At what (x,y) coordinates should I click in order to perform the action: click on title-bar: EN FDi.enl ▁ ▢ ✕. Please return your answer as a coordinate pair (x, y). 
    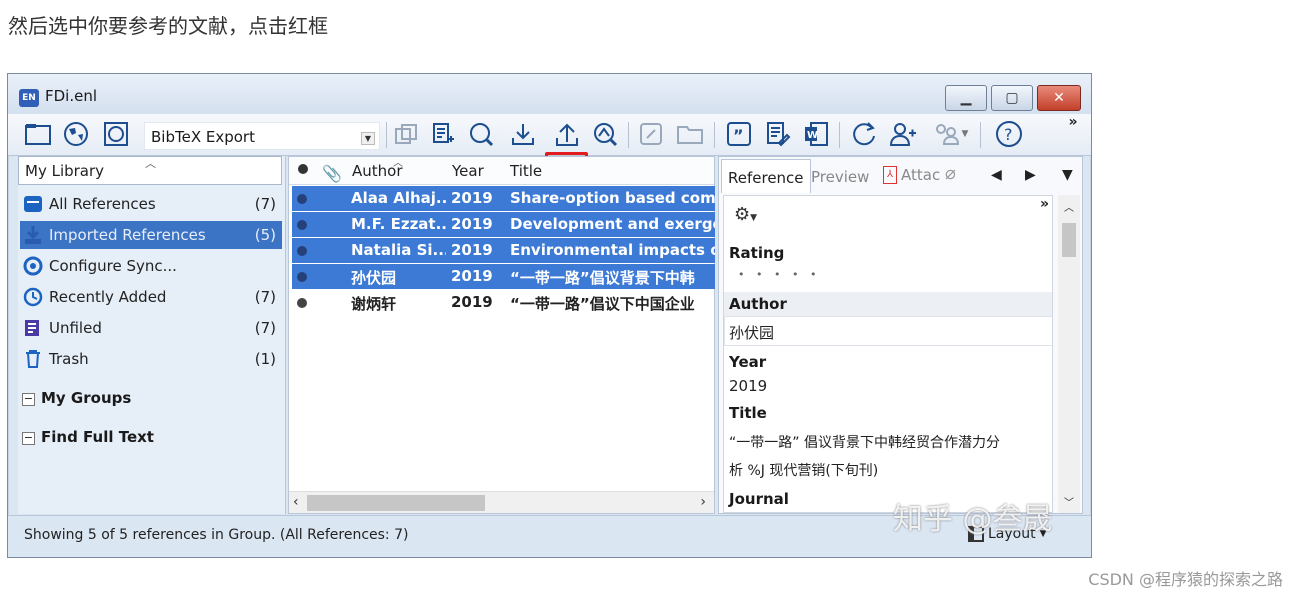
    Looking at the image, I should click on (549, 94).